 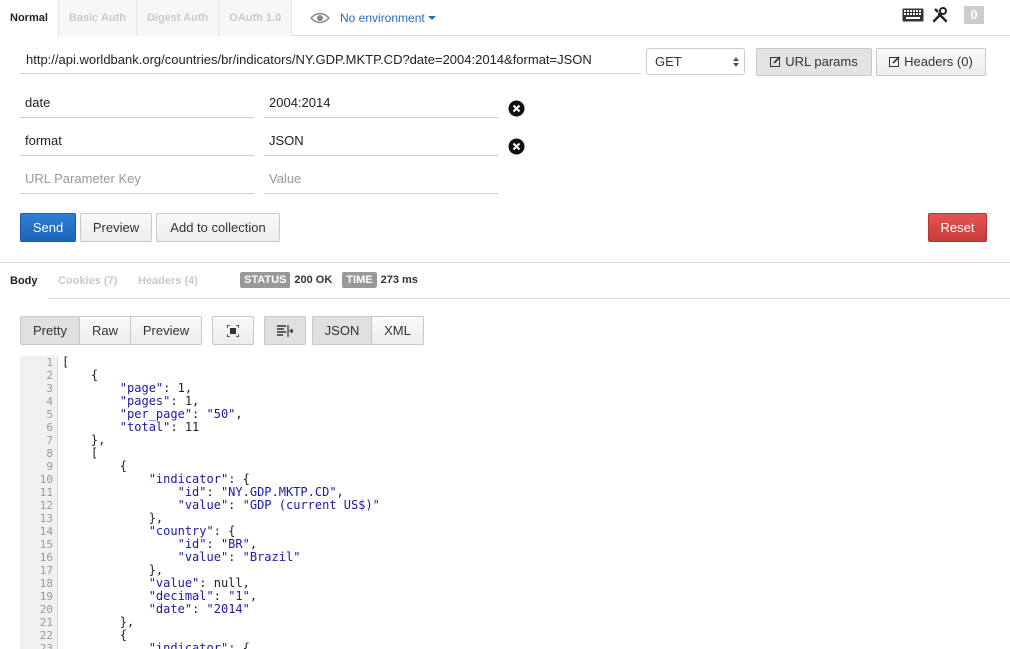 I want to click on line-number: 11, so click(x=46, y=492).